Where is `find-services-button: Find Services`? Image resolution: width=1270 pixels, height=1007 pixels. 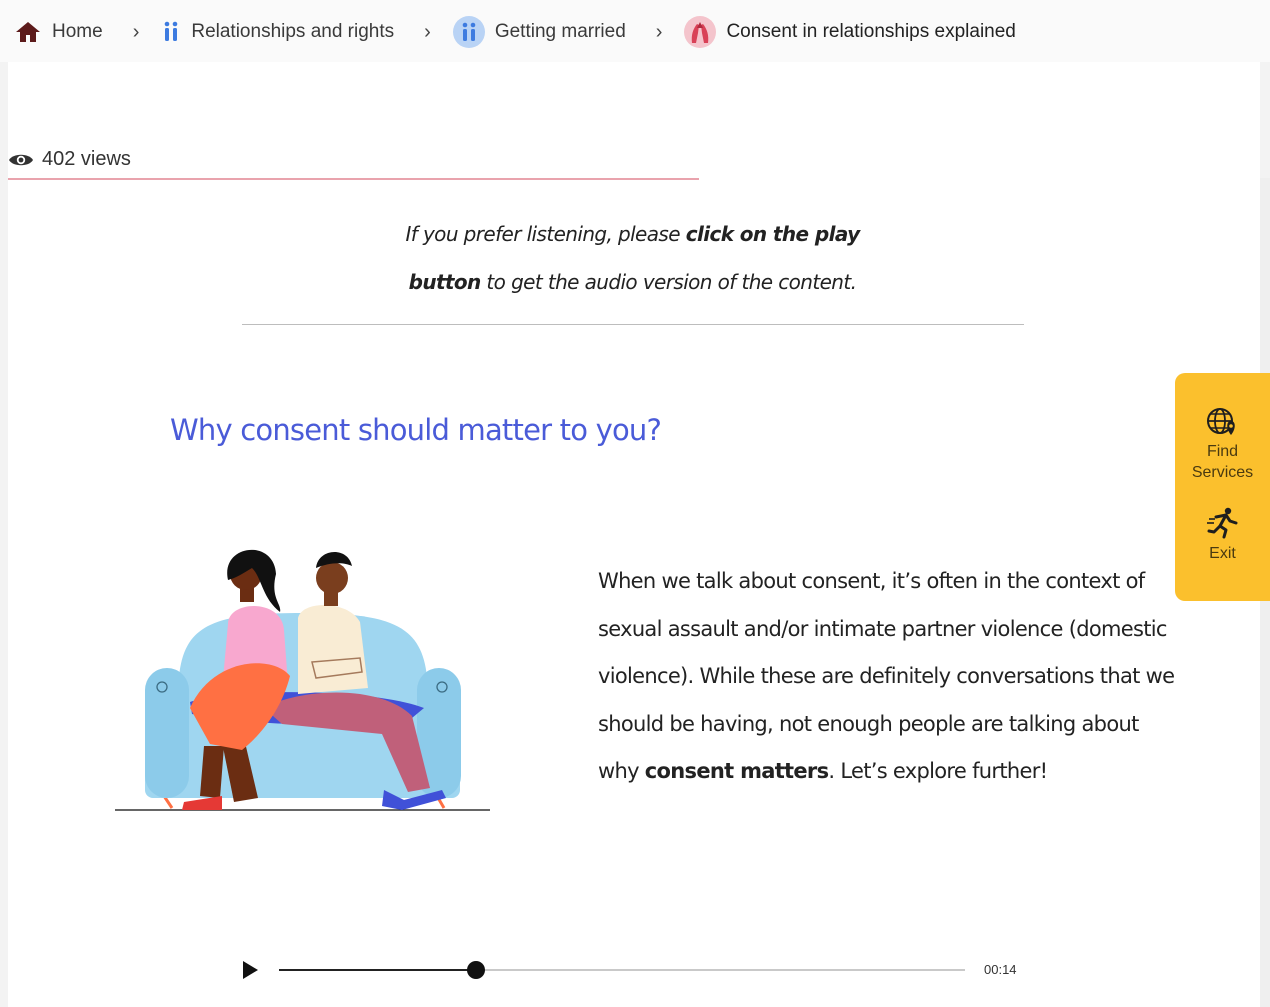 find-services-button: Find Services is located at coordinates (1222, 444).